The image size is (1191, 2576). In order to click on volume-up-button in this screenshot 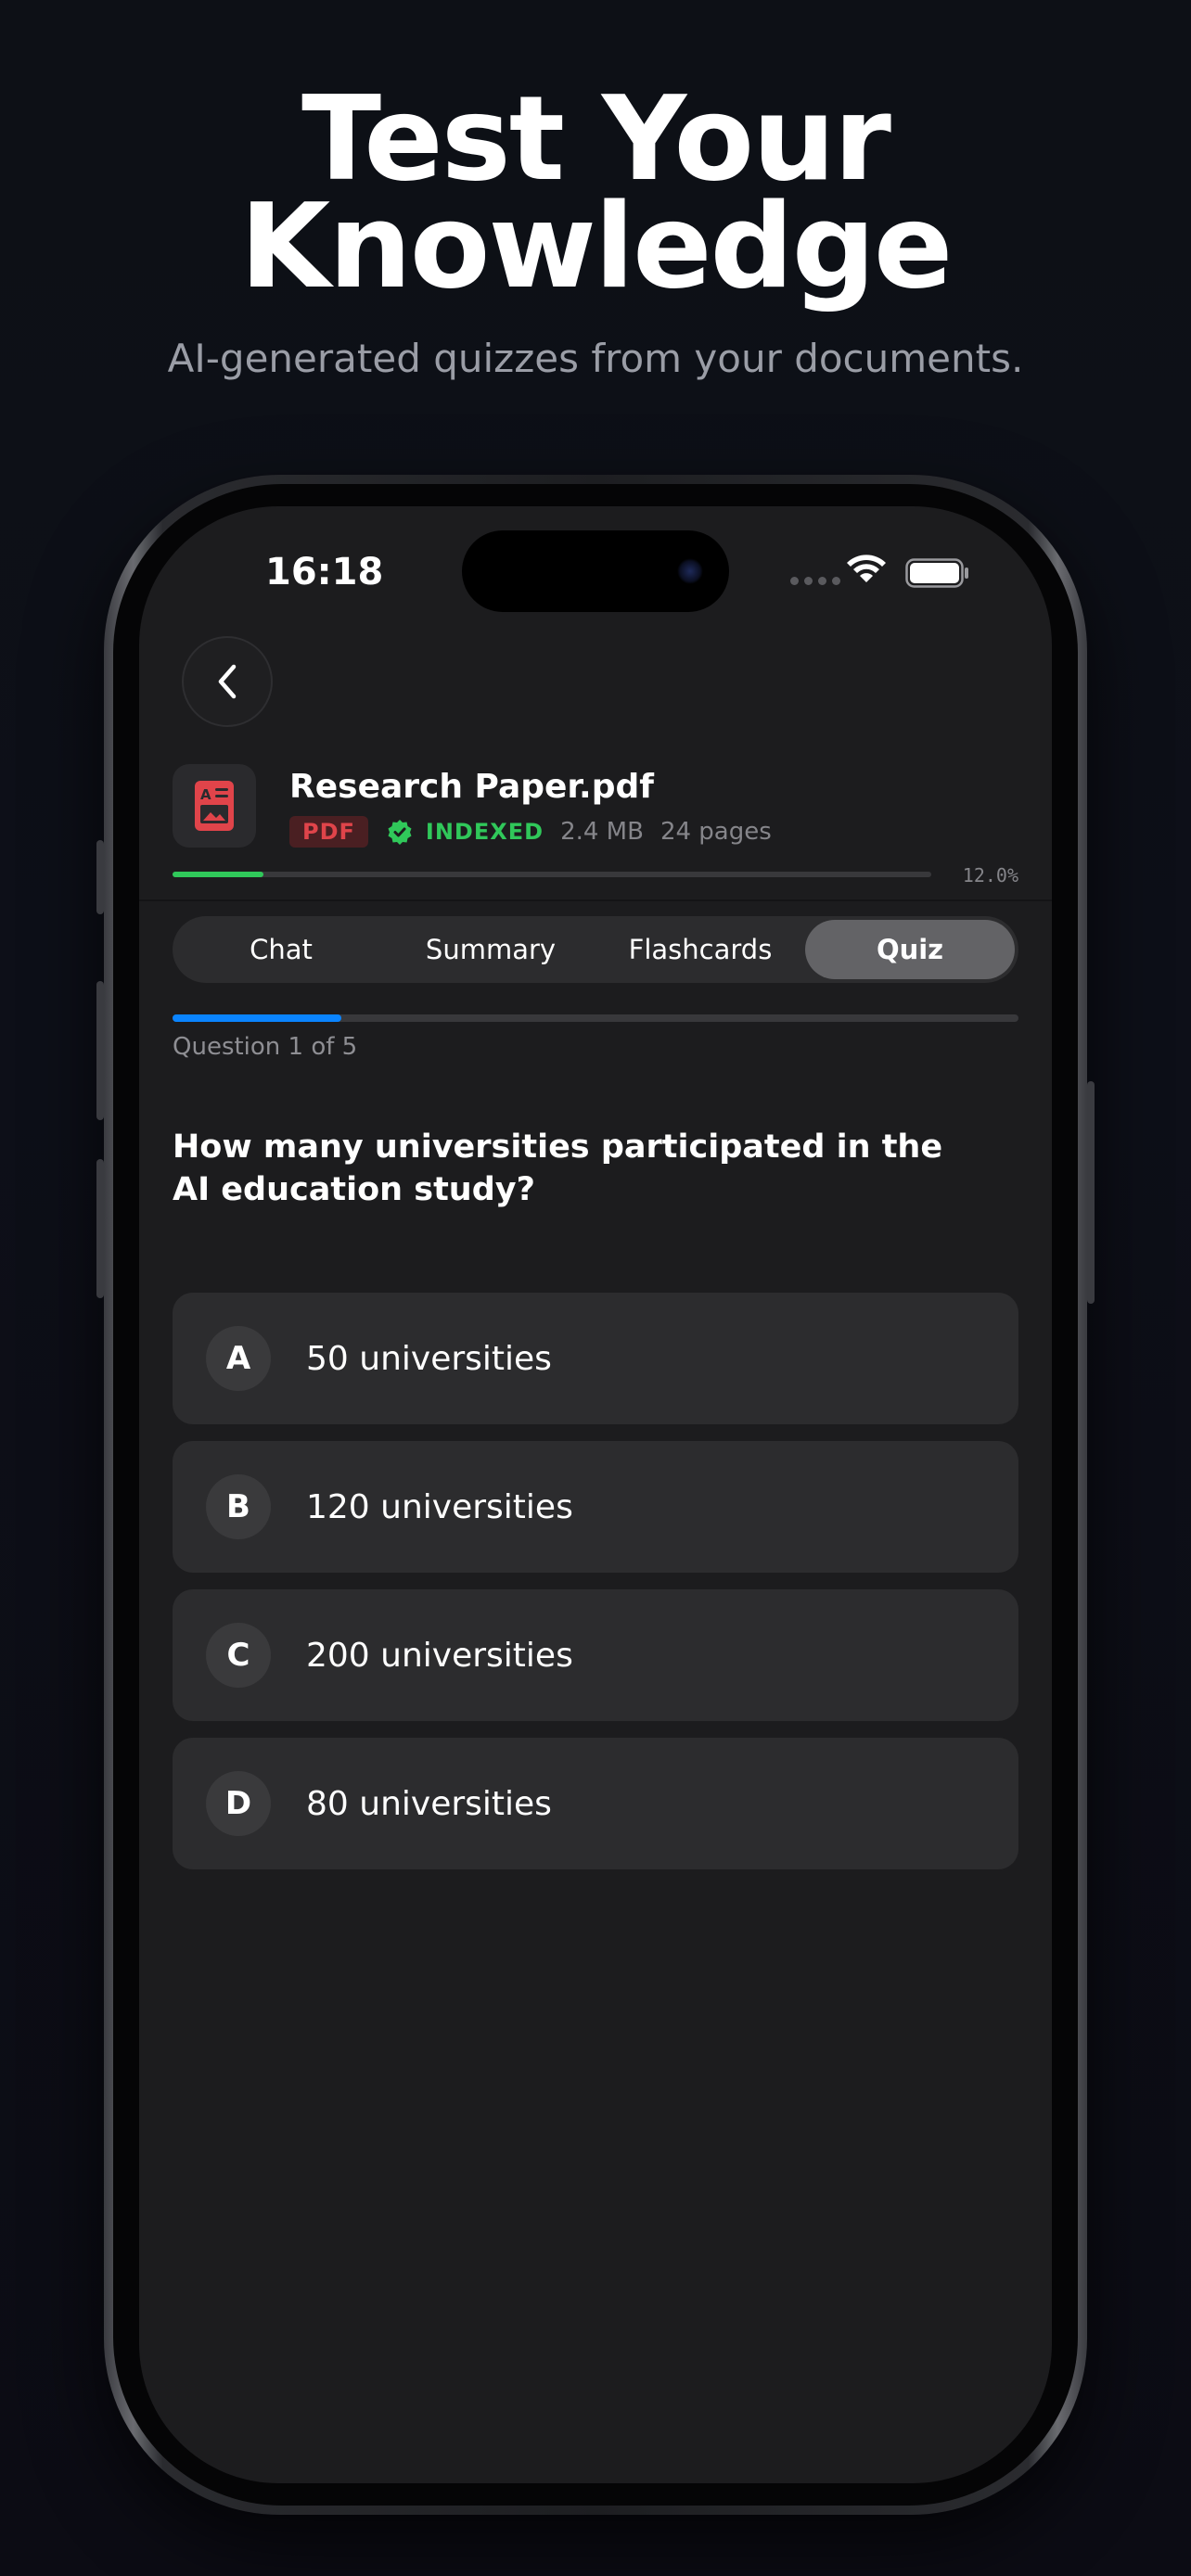, I will do `click(100, 1050)`.